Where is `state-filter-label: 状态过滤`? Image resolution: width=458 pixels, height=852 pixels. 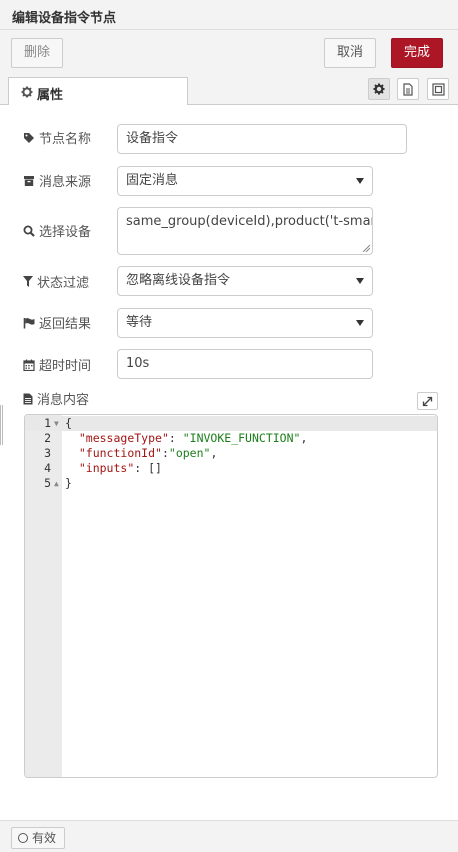
state-filter-label: 状态过滤 is located at coordinates (56, 281).